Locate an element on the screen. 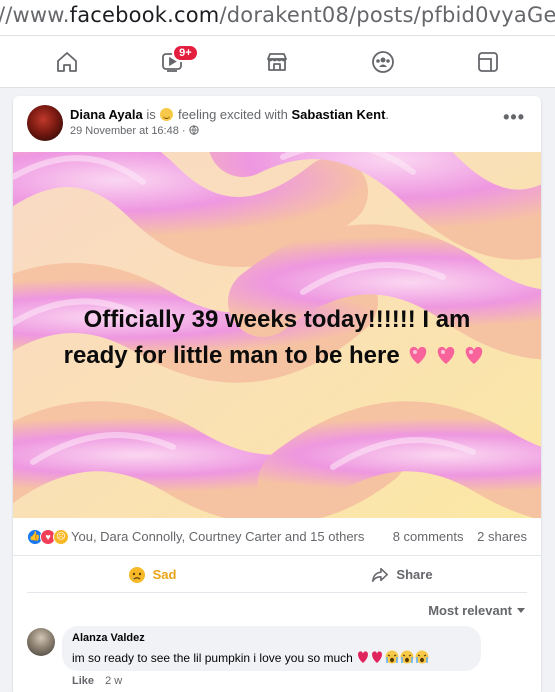 The height and width of the screenshot is (692, 555). url-path: /dorakent08/posts/pfbid0vyaGeszw1vgYt is located at coordinates (387, 15).